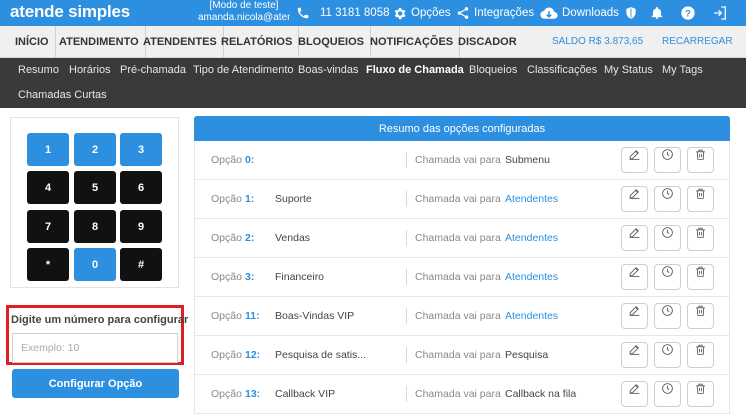 The width and height of the screenshot is (746, 419). What do you see at coordinates (328, 70) in the screenshot?
I see `subnav-boas-vindas: Boas-vindas` at bounding box center [328, 70].